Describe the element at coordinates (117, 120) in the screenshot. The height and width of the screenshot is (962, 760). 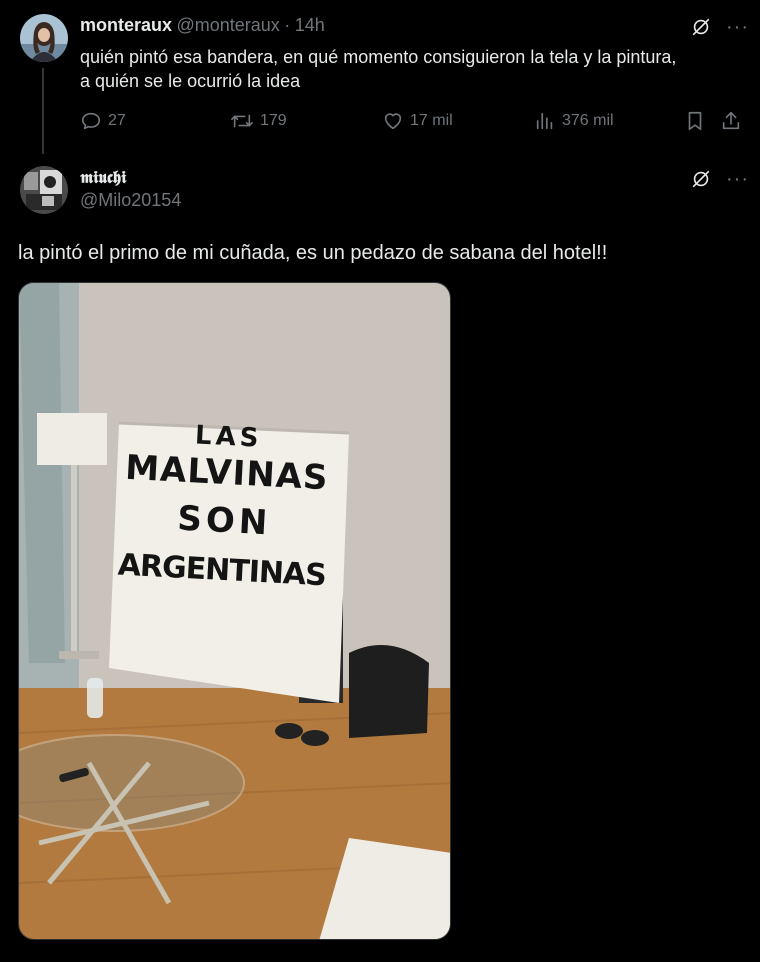
I see `reply-count: 27` at that location.